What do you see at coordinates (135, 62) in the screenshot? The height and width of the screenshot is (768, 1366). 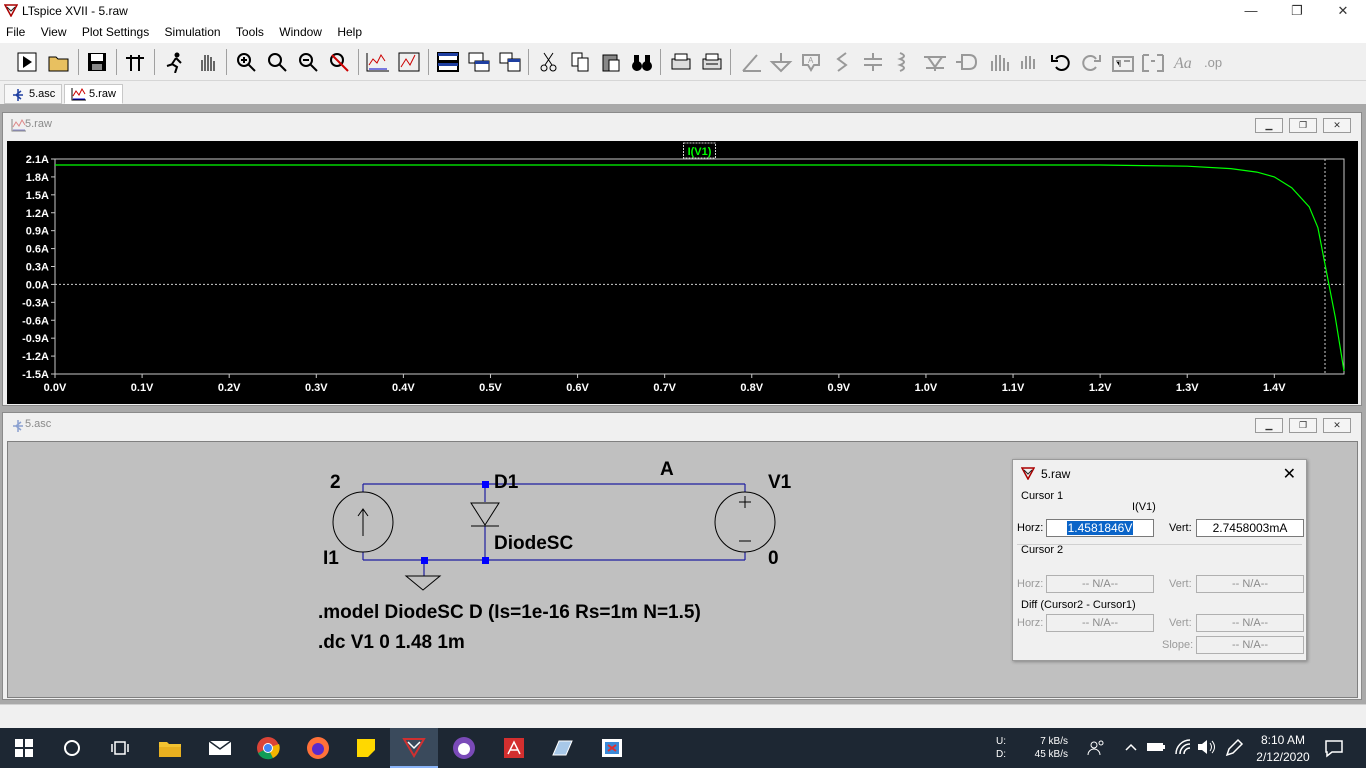 I see `control-panel-icon` at bounding box center [135, 62].